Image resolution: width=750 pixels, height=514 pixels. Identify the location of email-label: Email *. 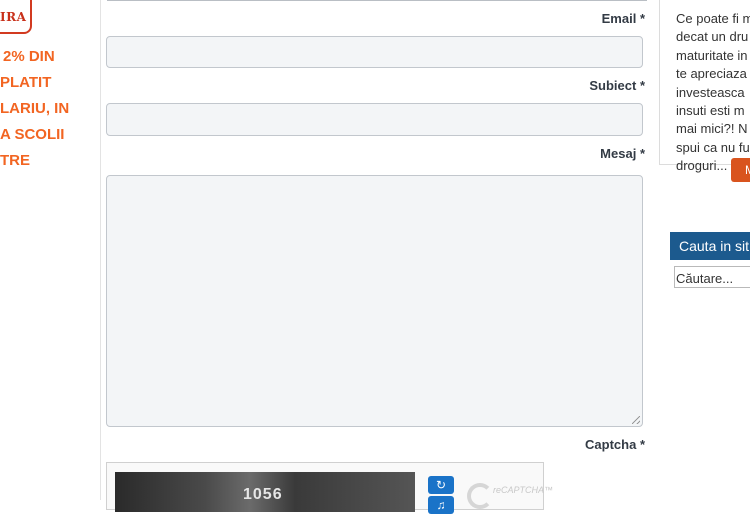
(623, 18).